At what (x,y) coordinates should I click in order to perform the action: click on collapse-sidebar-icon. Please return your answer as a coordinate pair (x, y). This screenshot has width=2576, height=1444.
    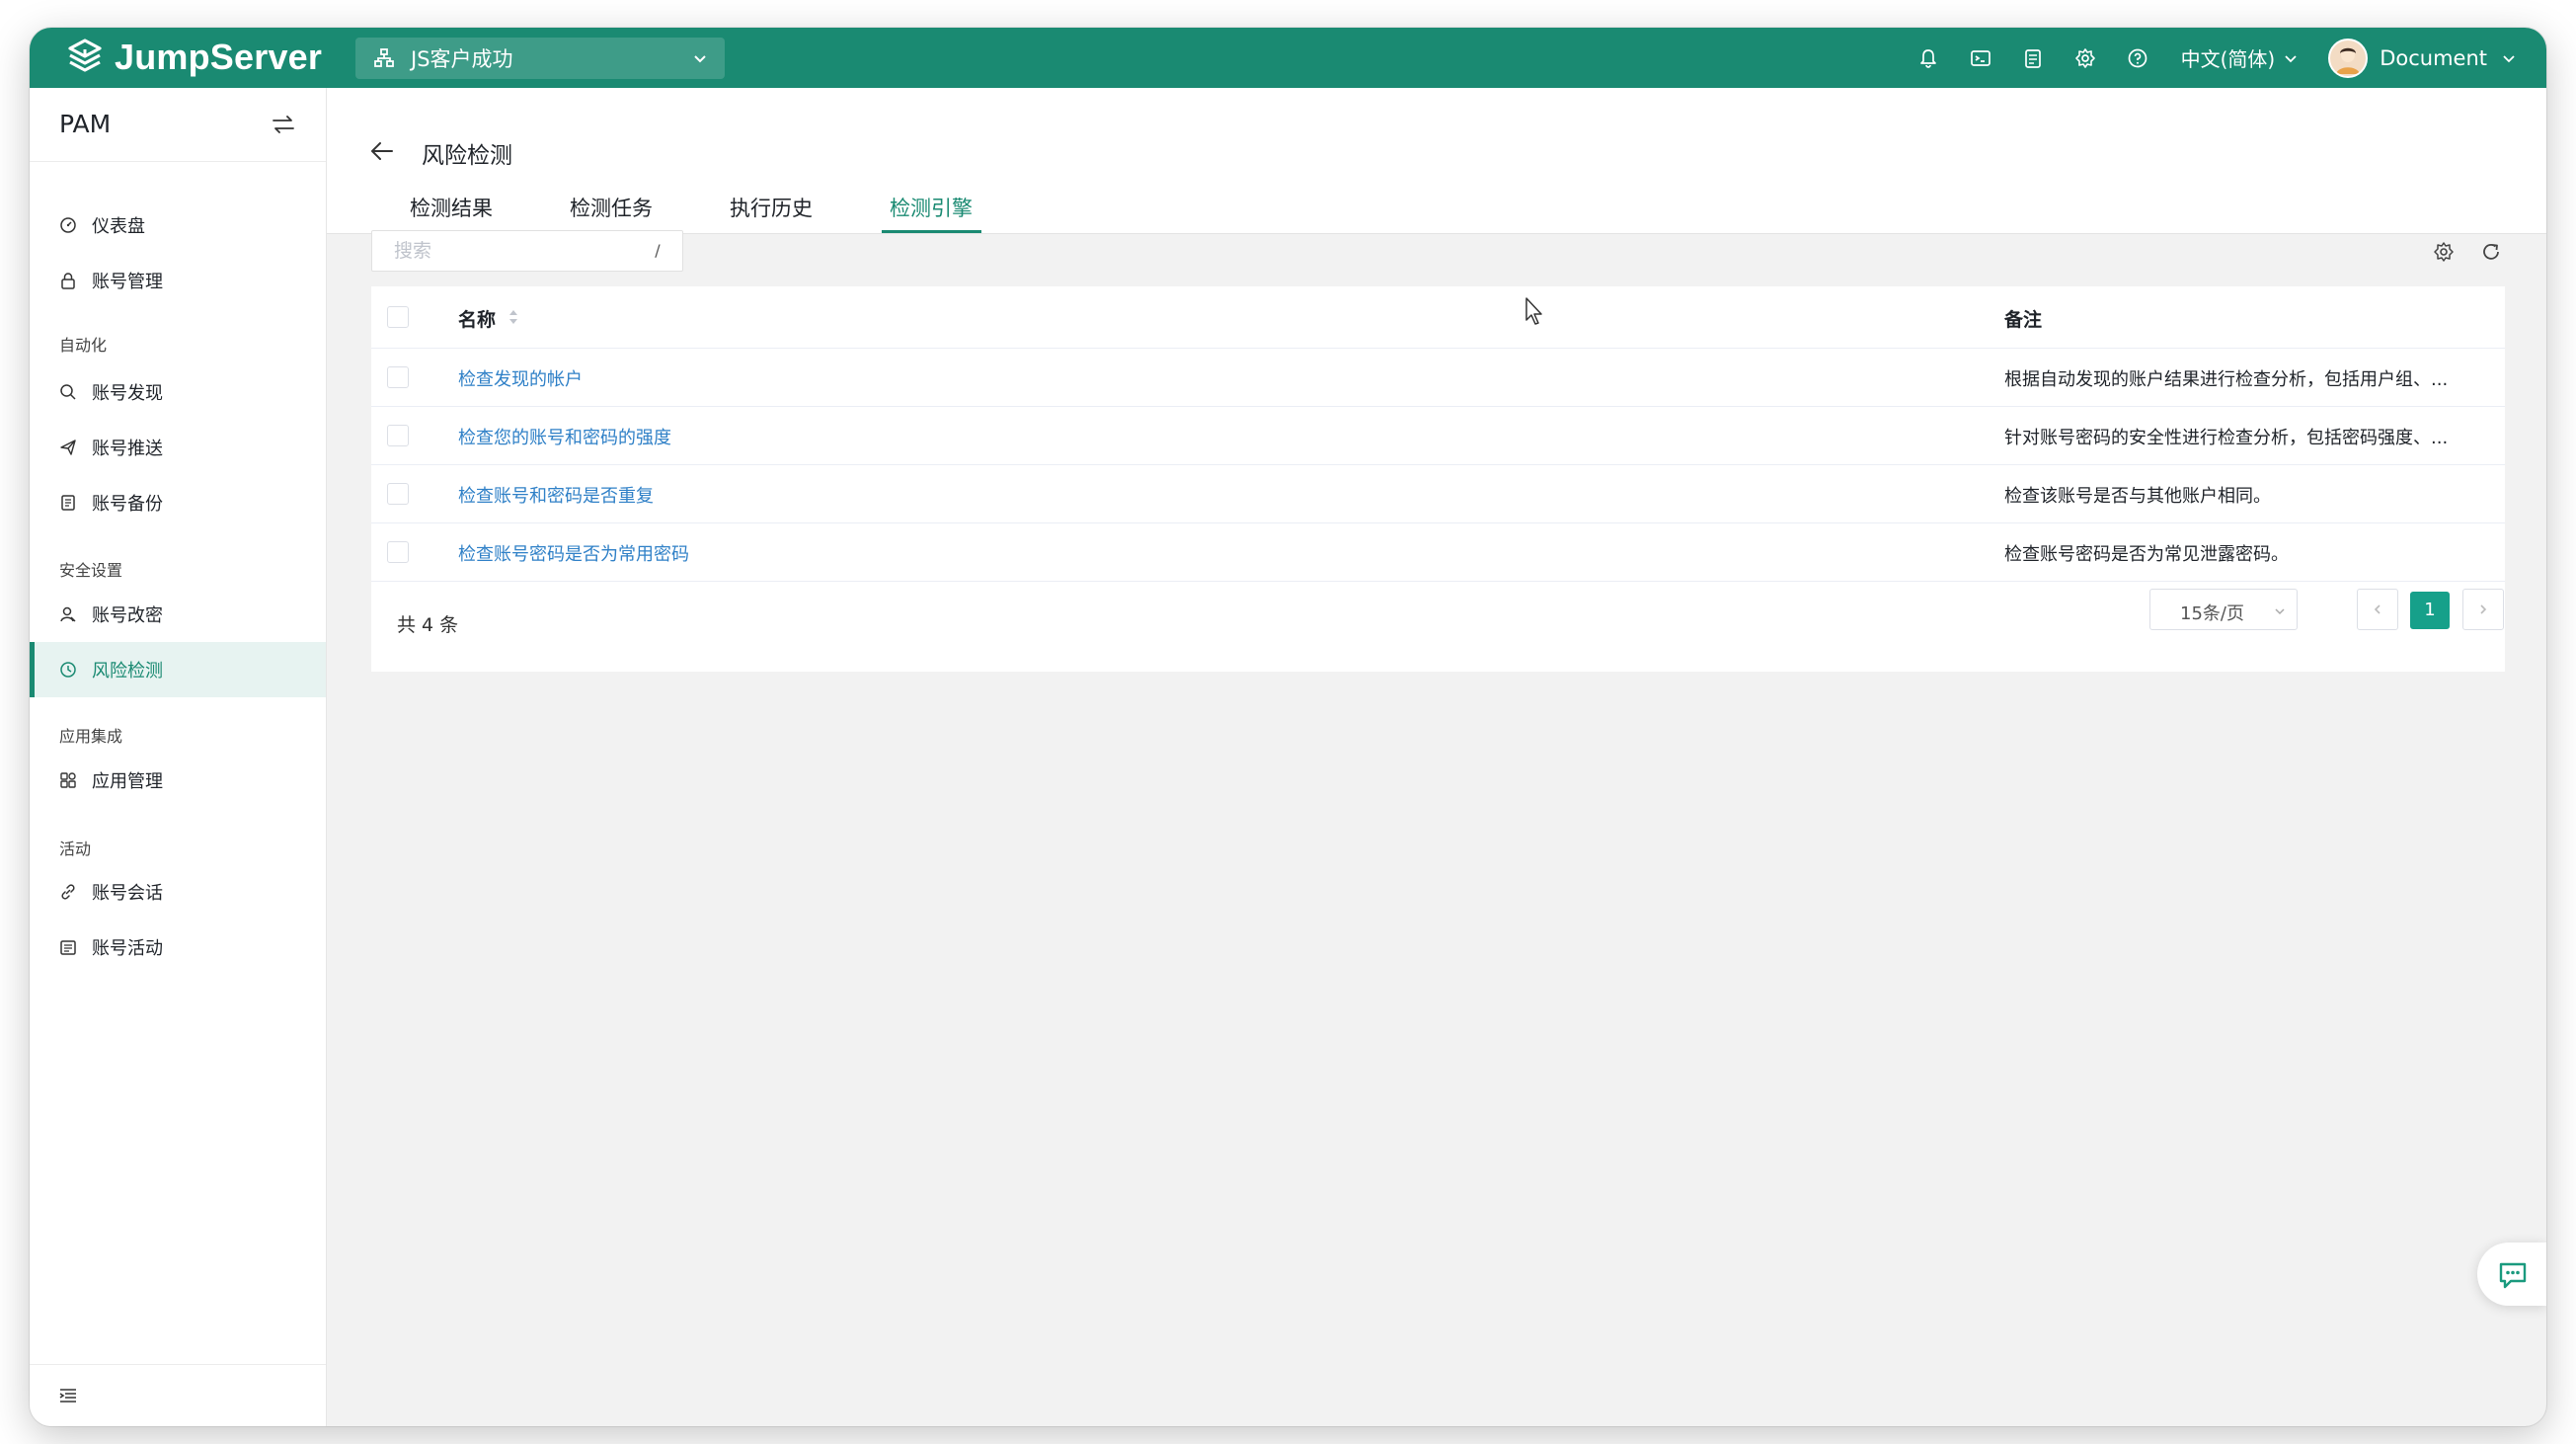
    Looking at the image, I should click on (68, 1395).